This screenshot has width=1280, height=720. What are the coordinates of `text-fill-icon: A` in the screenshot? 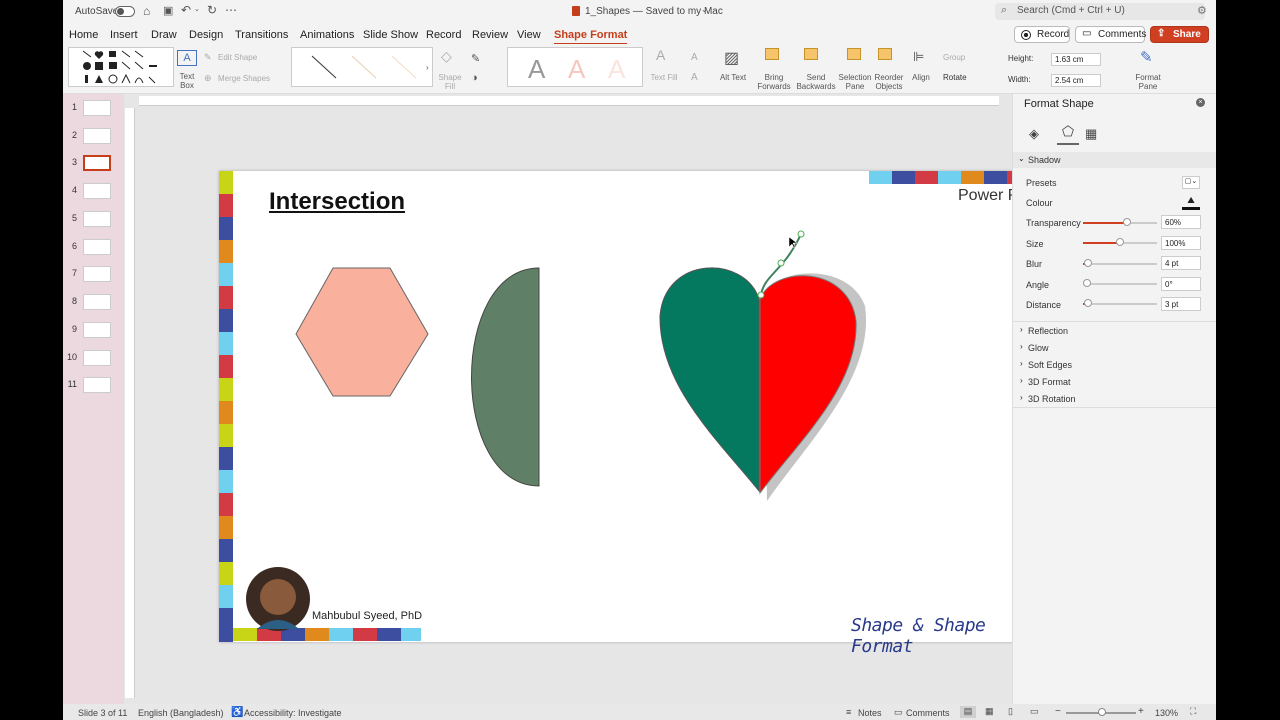 It's located at (660, 55).